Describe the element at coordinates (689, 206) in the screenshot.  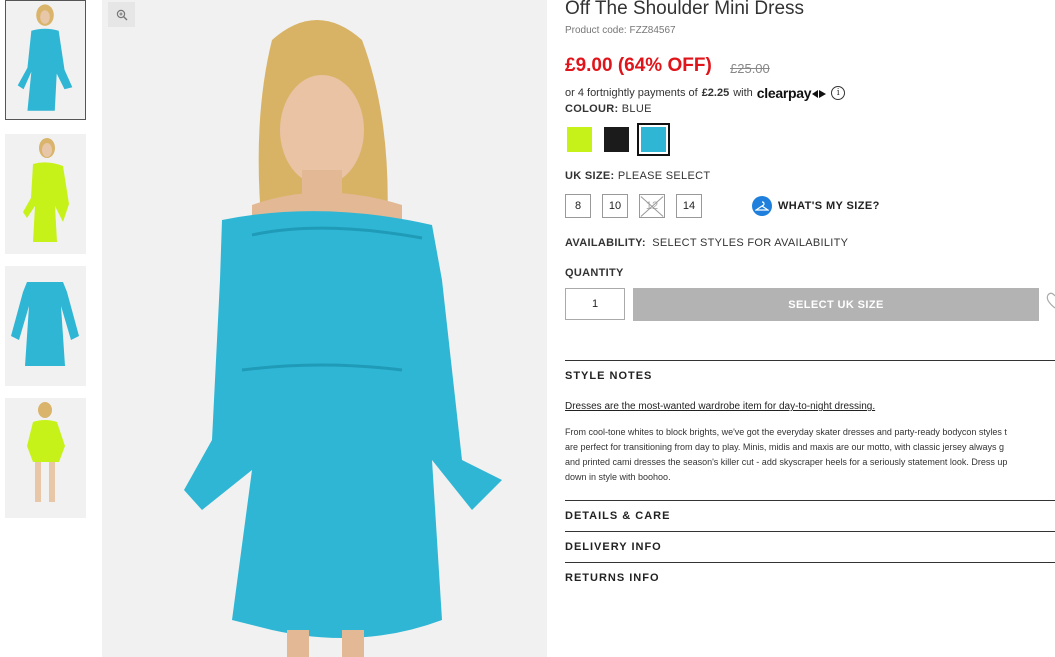
I see `size-14: 14` at that location.